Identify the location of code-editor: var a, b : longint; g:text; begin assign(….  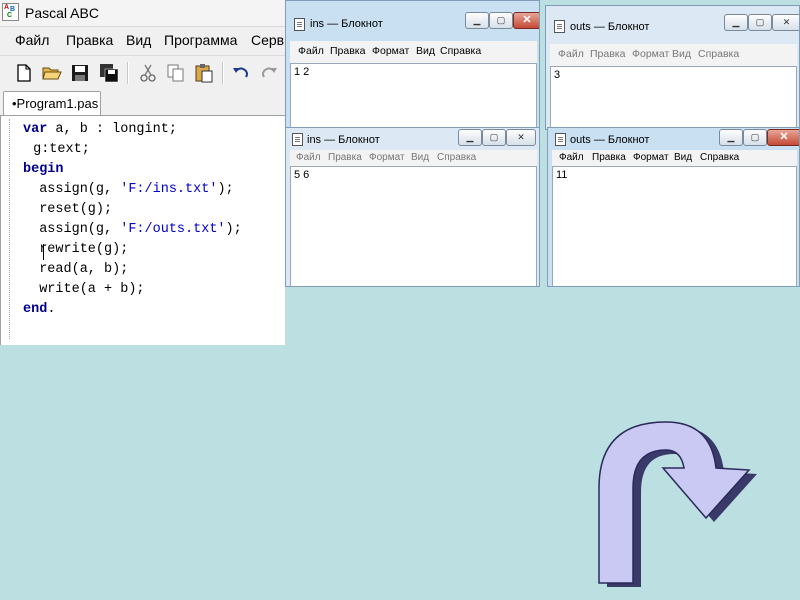
(142, 230).